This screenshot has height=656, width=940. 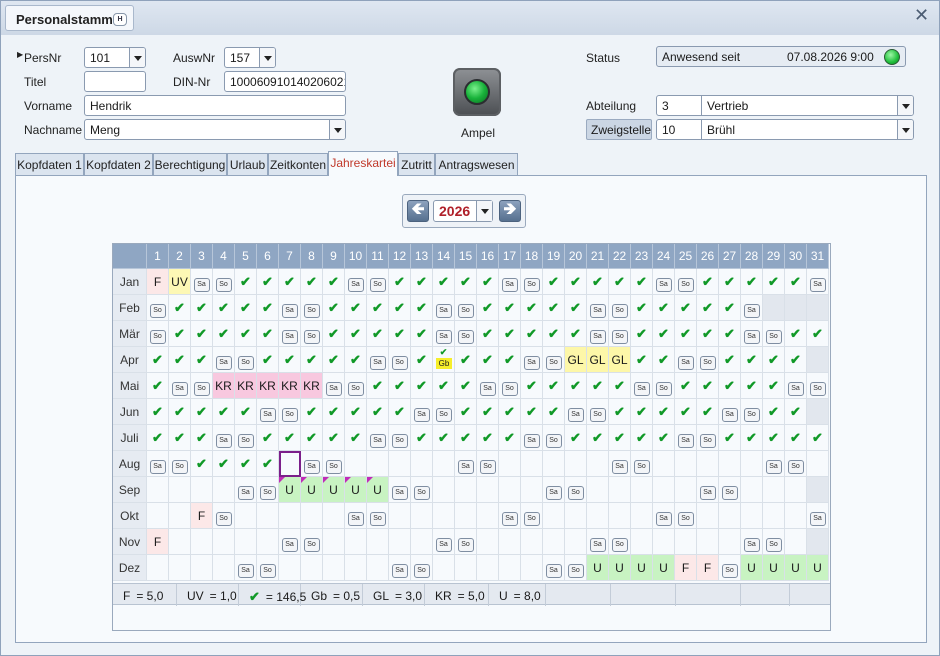 I want to click on titel-field, so click(x=115, y=81).